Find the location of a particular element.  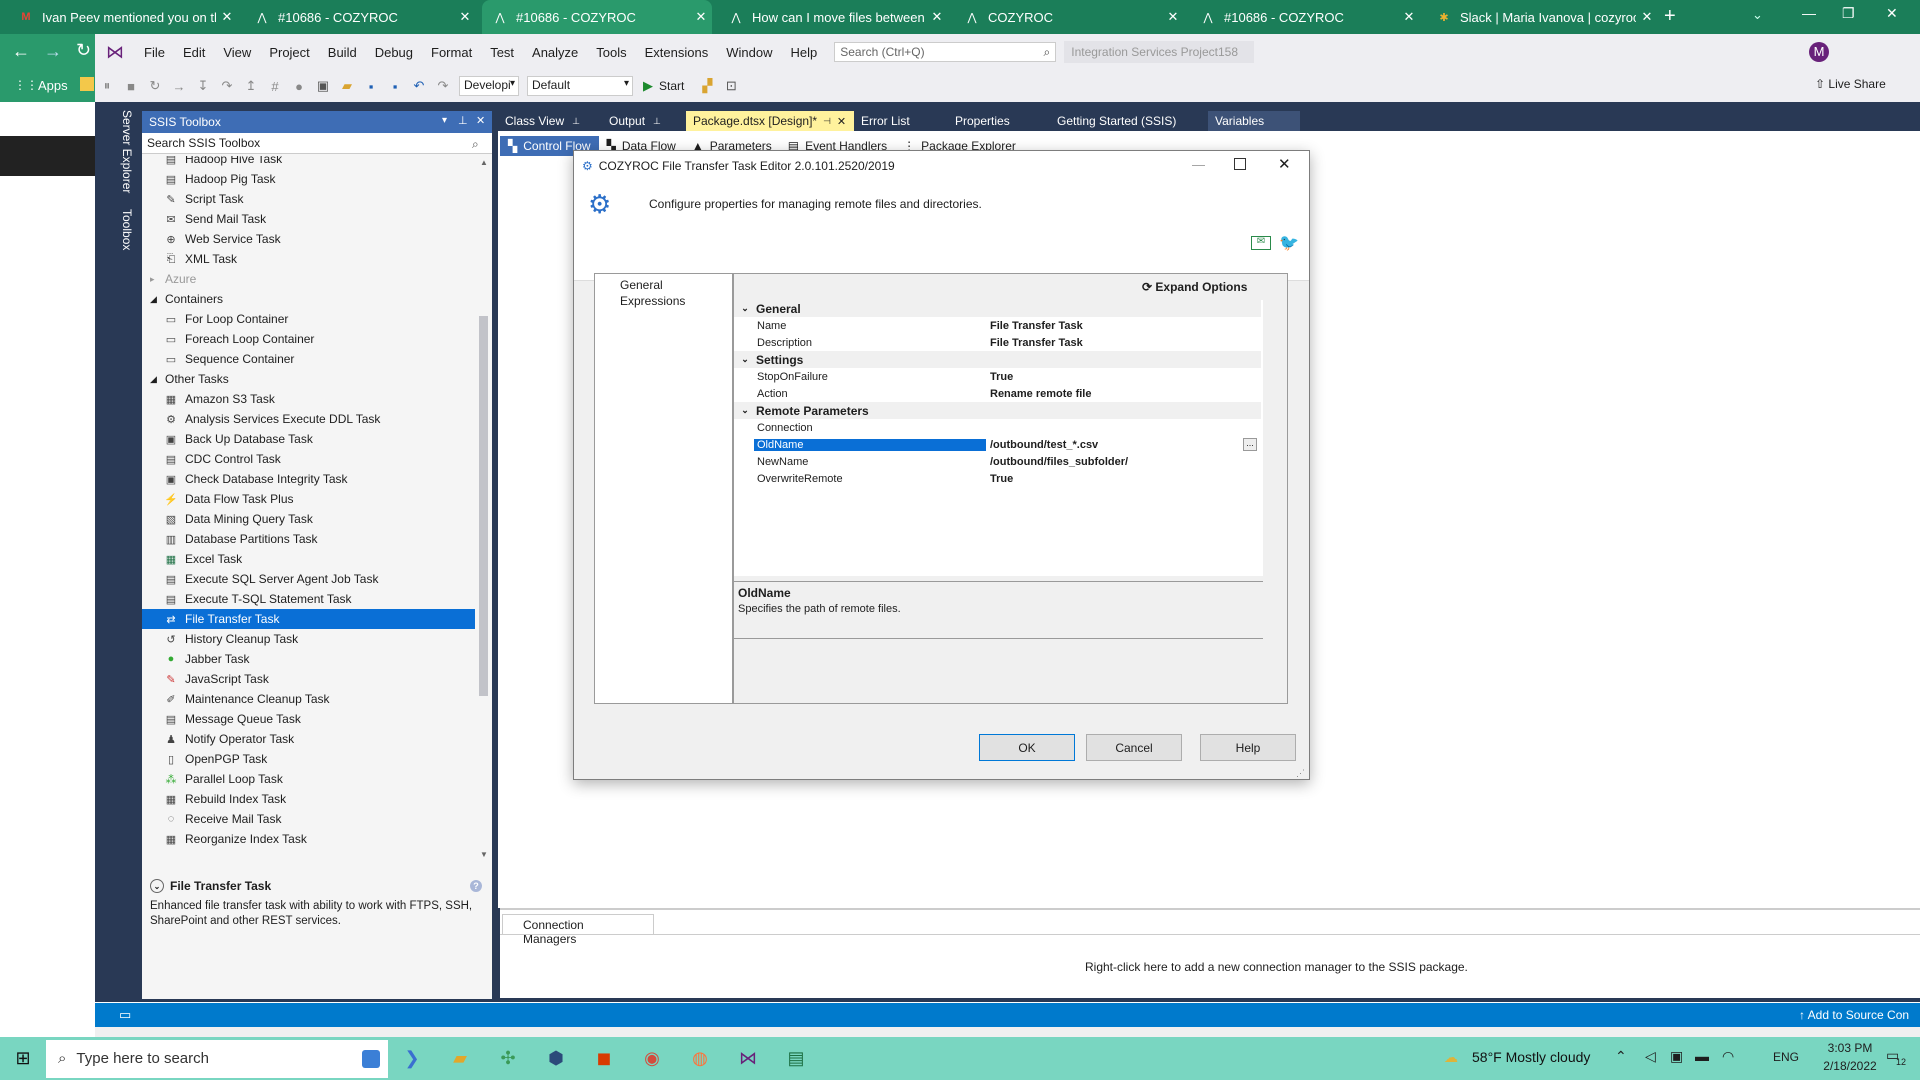

tab-connection-managers: Connection Managers is located at coordinates (578, 930).